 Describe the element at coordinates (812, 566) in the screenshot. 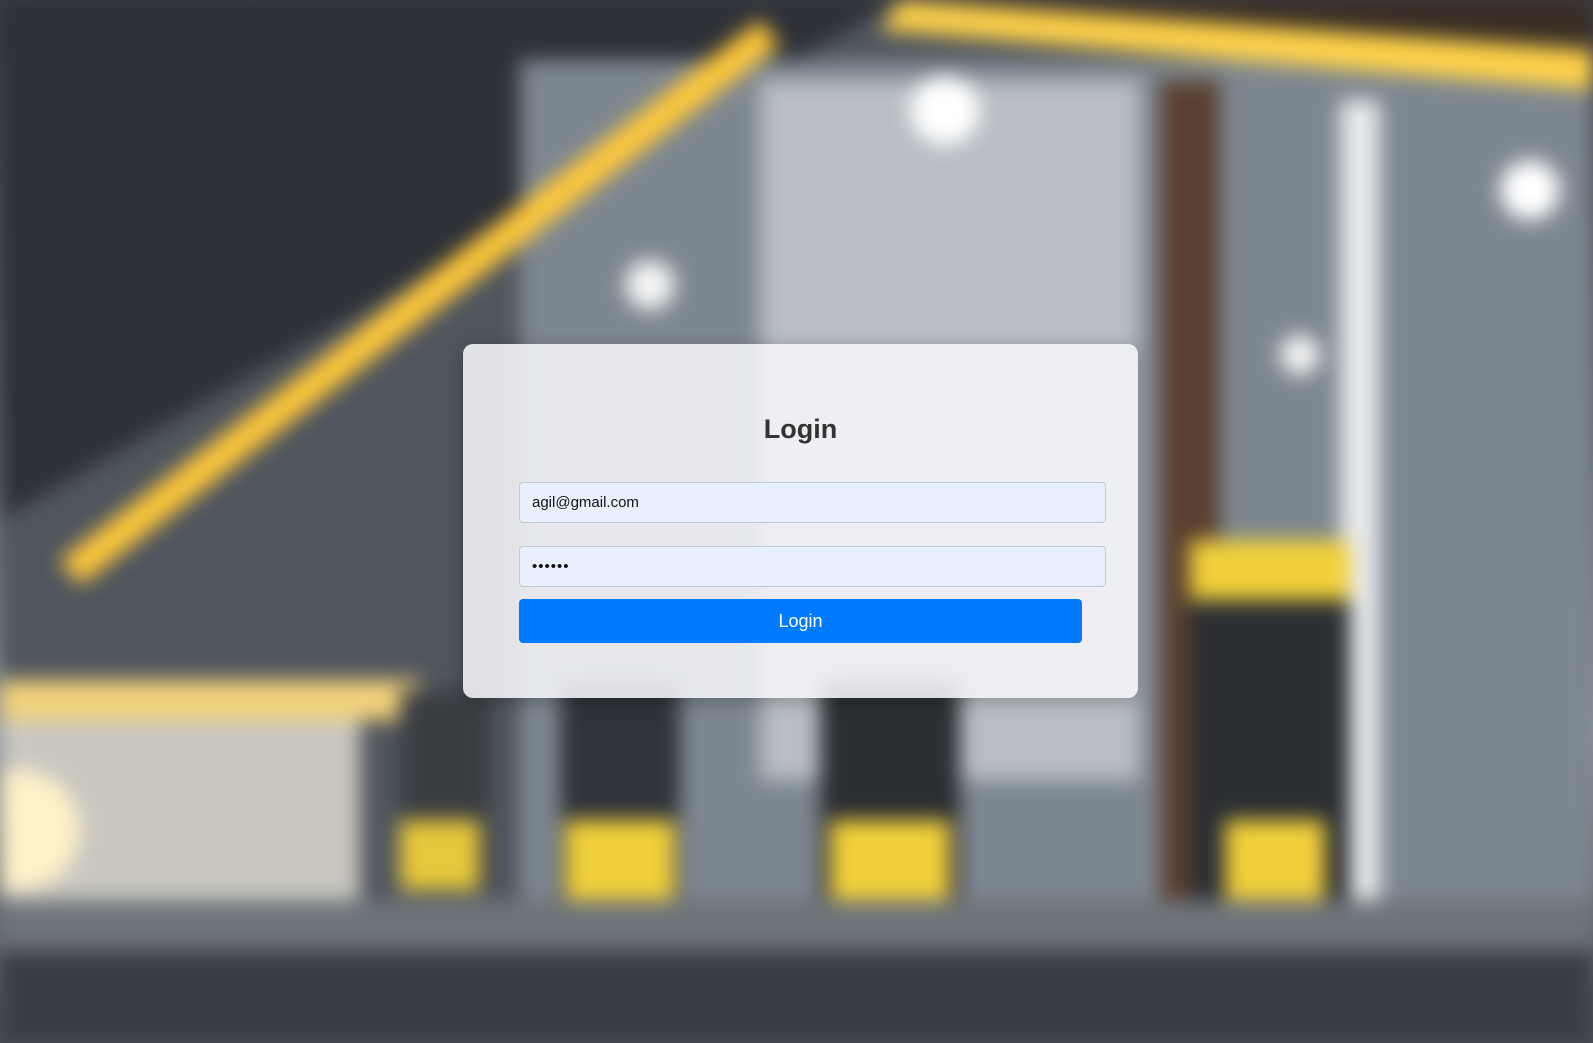

I see `password-input: ••••••` at that location.